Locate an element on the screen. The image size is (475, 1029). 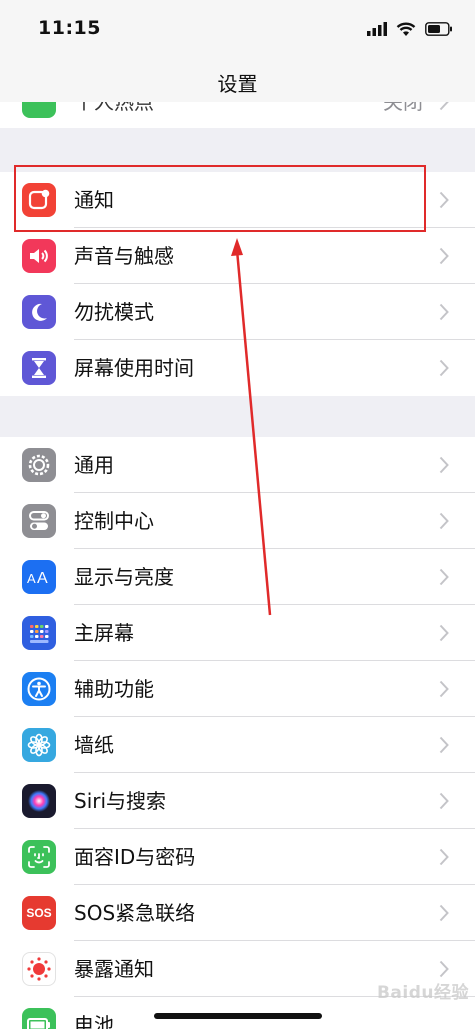
status-time: 11:15 is located at coordinates (69, 28).